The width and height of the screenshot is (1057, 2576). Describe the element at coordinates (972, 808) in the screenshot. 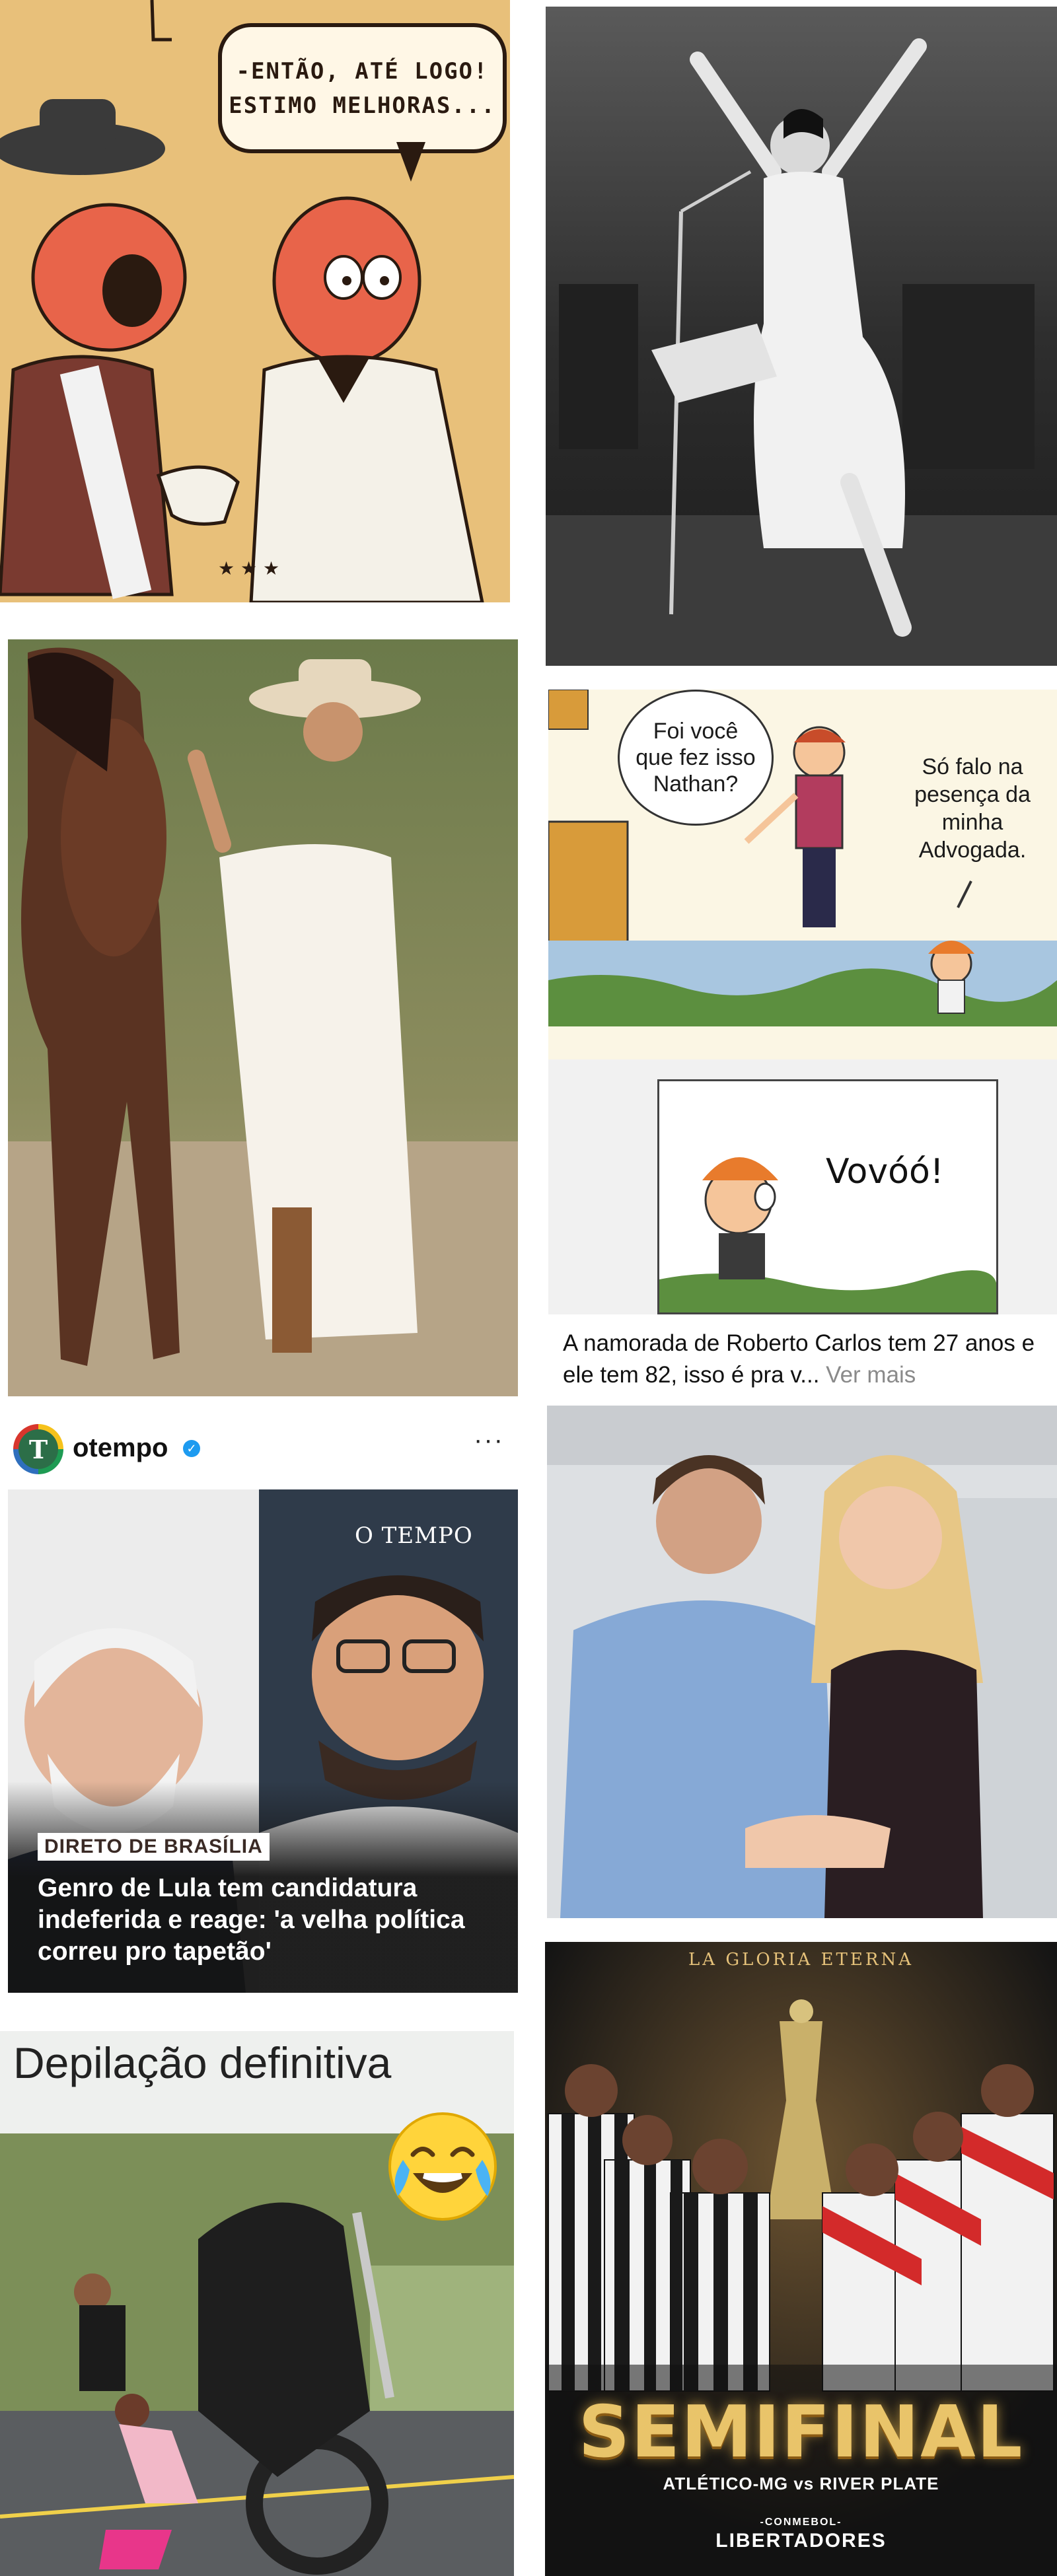

I see `speech-text-kid: Só falo na pesença da minha Advogada.` at that location.